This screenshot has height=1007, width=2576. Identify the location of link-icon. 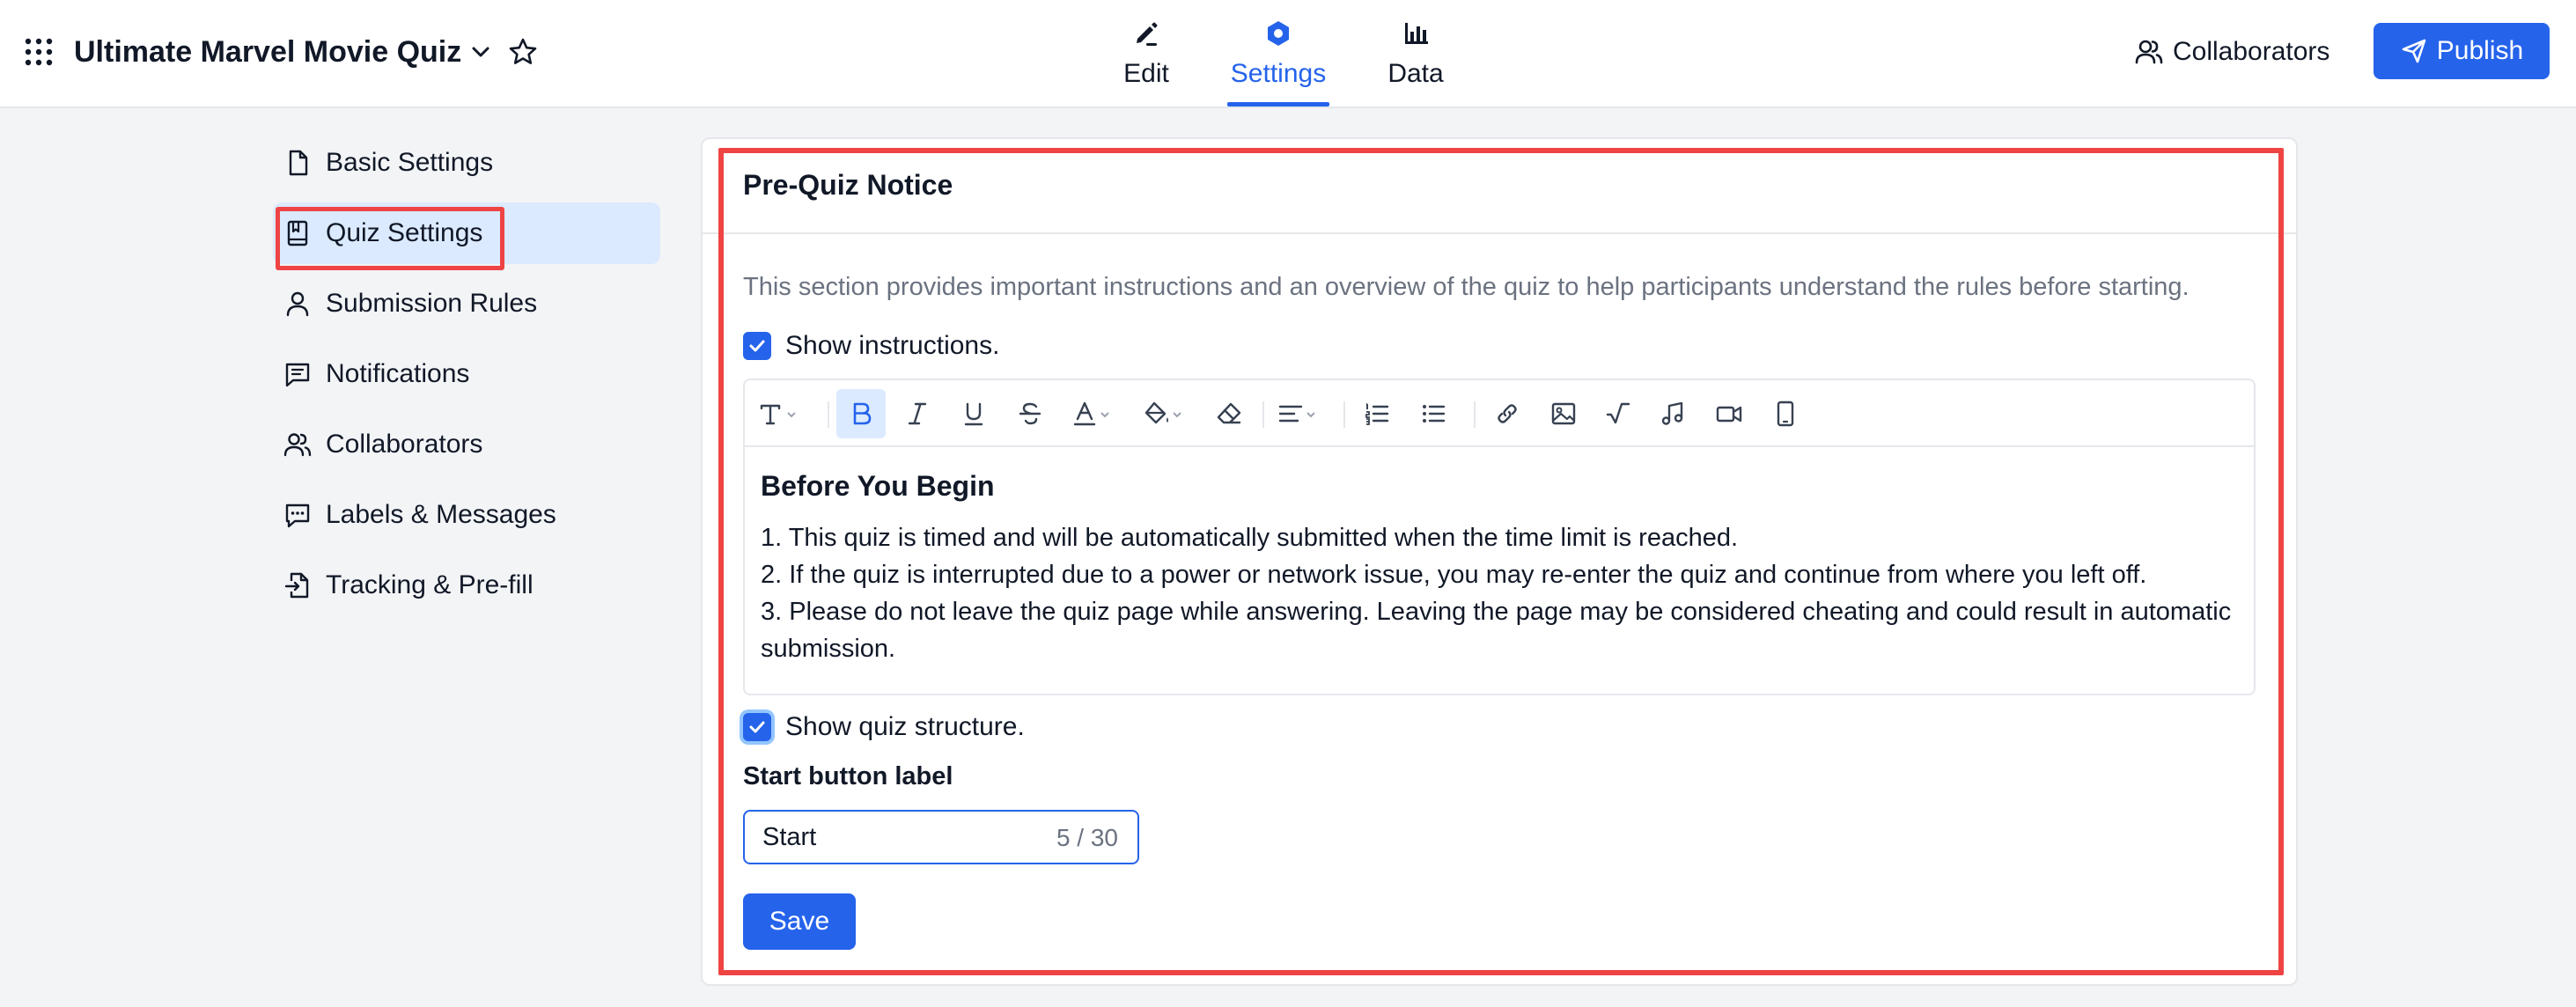
(1508, 413).